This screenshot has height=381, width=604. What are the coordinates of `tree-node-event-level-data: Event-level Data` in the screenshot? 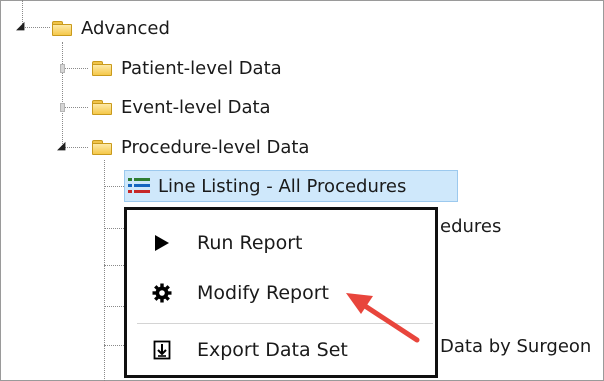 It's located at (181, 107).